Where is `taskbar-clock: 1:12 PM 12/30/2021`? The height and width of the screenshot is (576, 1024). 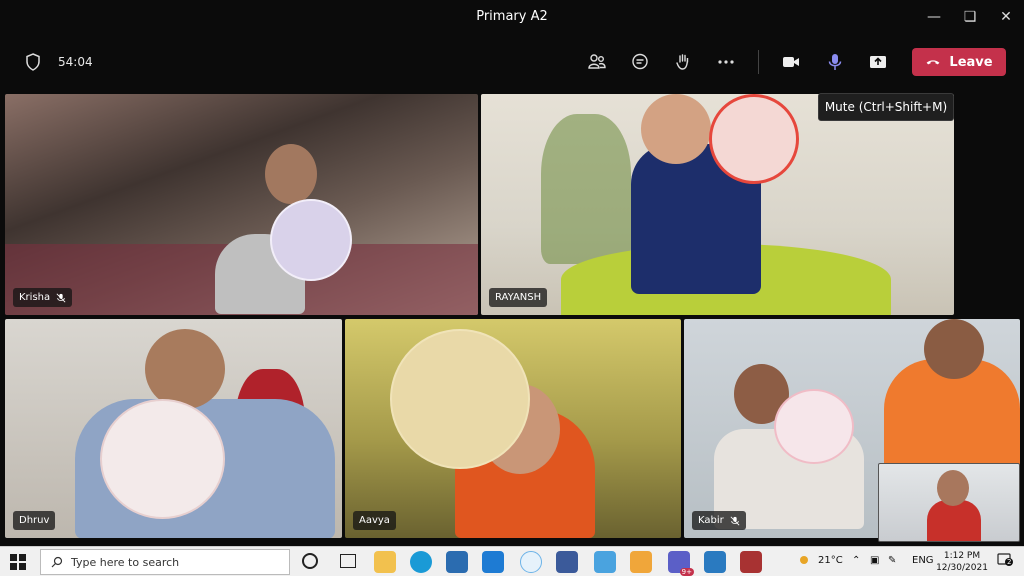
taskbar-clock: 1:12 PM 12/30/2021 is located at coordinates (962, 562).